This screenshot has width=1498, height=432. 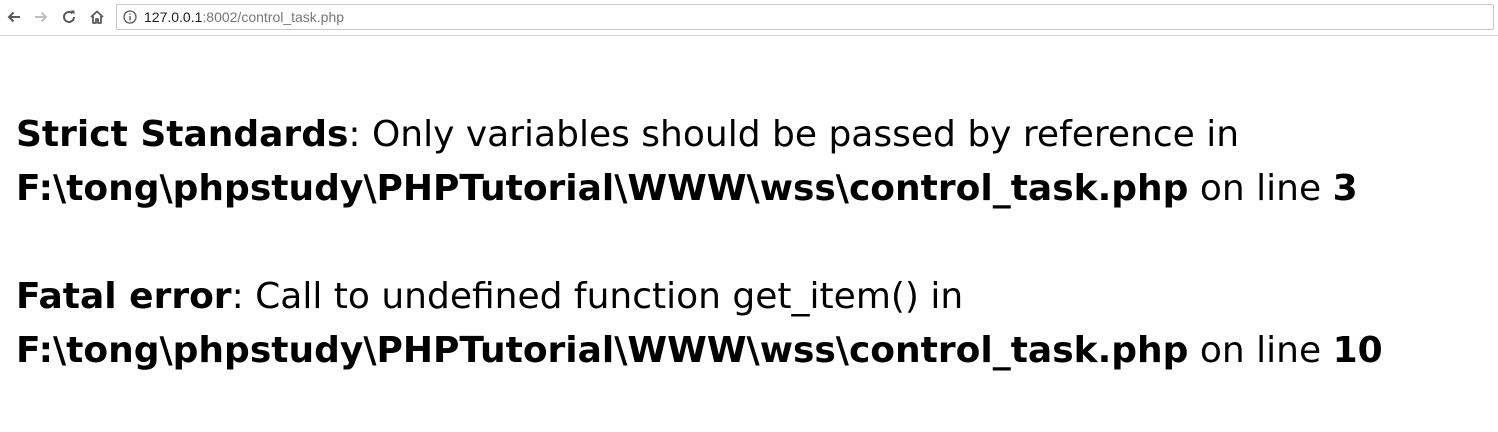 I want to click on address-bar: 127.0.0.1:8002/control_task.php, so click(x=805, y=17).